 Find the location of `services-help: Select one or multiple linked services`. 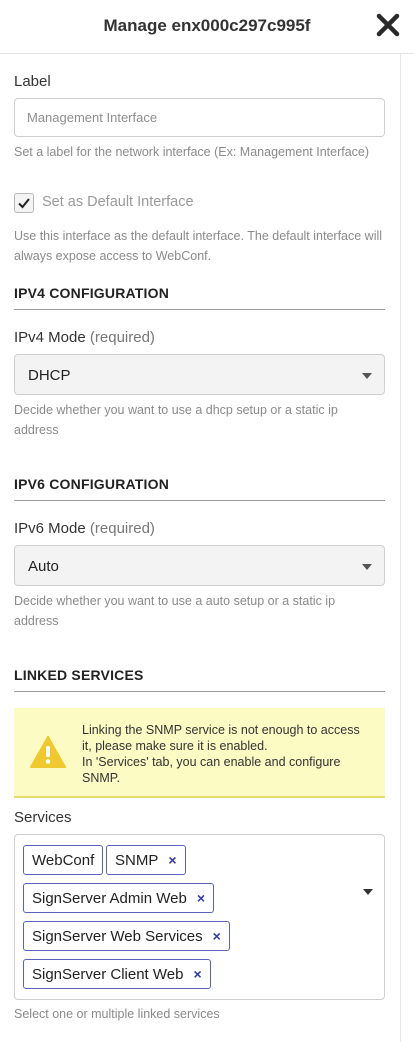

services-help: Select one or multiple linked services is located at coordinates (117, 1014).